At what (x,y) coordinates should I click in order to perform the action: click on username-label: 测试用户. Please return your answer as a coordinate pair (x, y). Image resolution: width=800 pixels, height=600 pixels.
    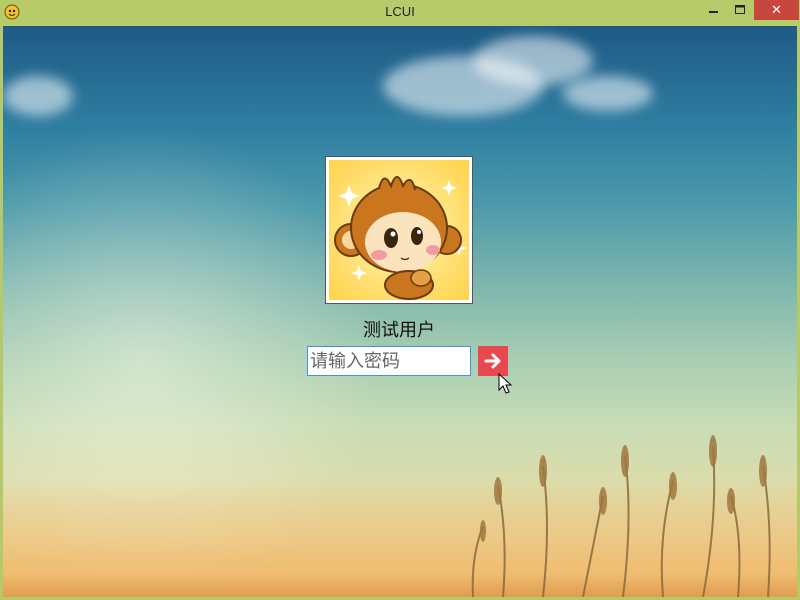
    Looking at the image, I should click on (399, 330).